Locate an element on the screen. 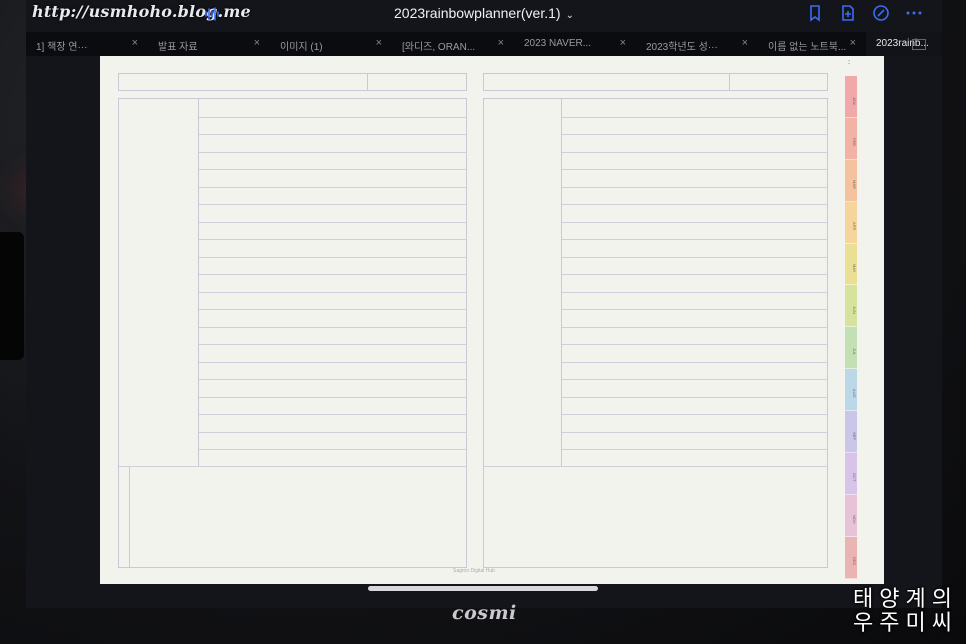  month-tab-may: MAY is located at coordinates (851, 264).